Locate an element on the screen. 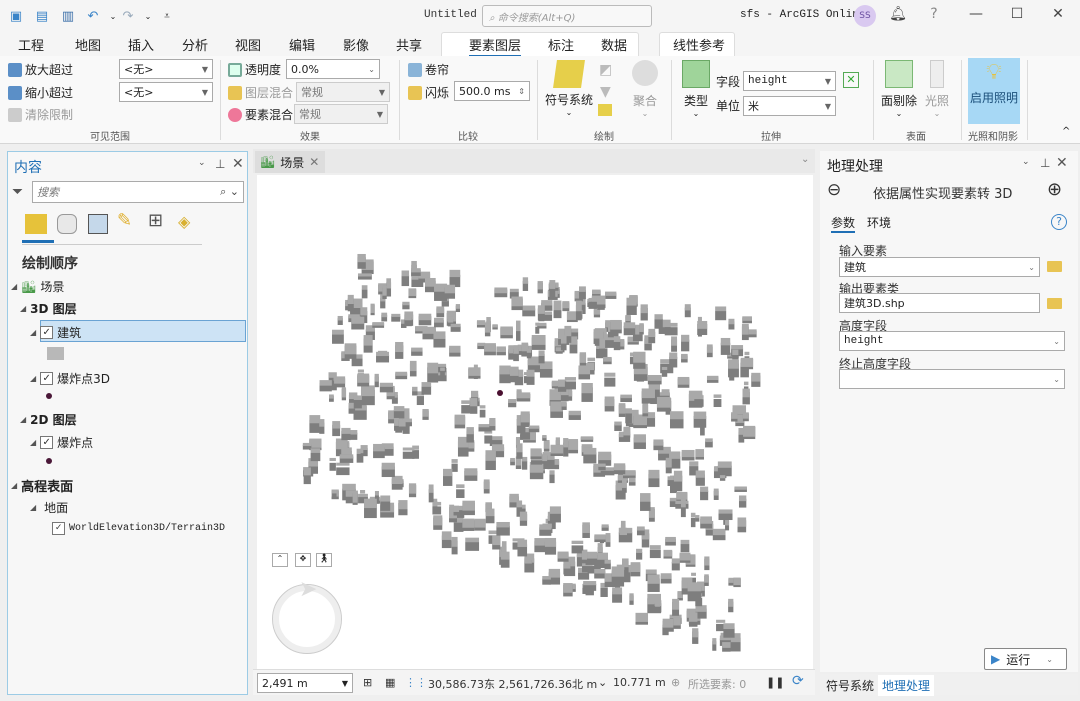 This screenshot has height=701, width=1080. tree-item-3d-layers: ◢ 3D 图层 is located at coordinates (48, 308).